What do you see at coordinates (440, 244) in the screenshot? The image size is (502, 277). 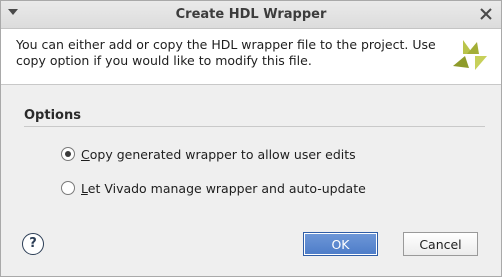 I see `cancel-button: Cancel` at bounding box center [440, 244].